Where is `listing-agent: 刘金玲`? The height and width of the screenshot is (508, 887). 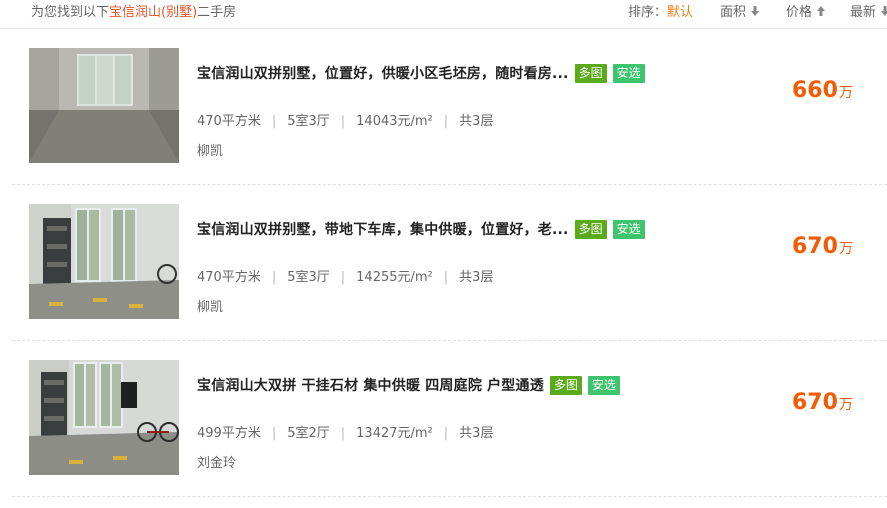
listing-agent: 刘金玲 is located at coordinates (216, 461).